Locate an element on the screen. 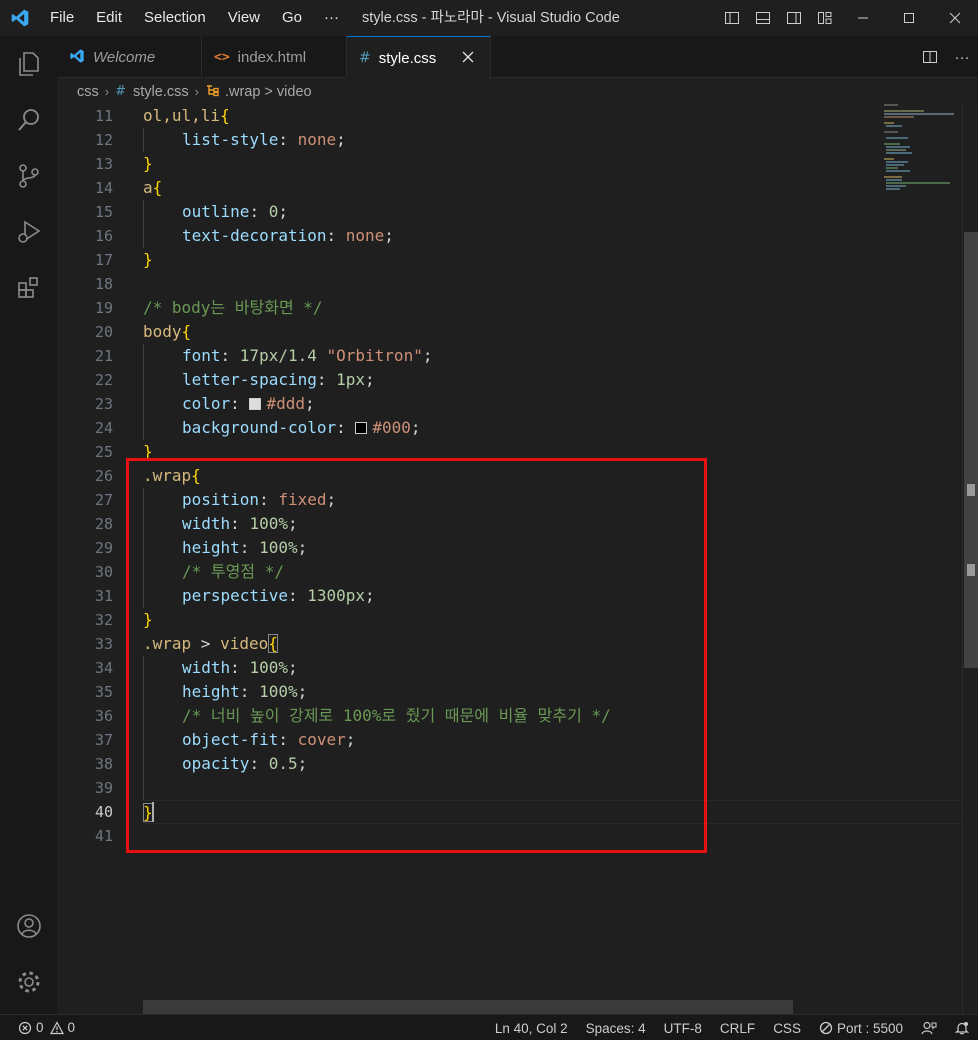 This screenshot has height=1040, width=978. tab-welcome: Welcome is located at coordinates (129, 57).